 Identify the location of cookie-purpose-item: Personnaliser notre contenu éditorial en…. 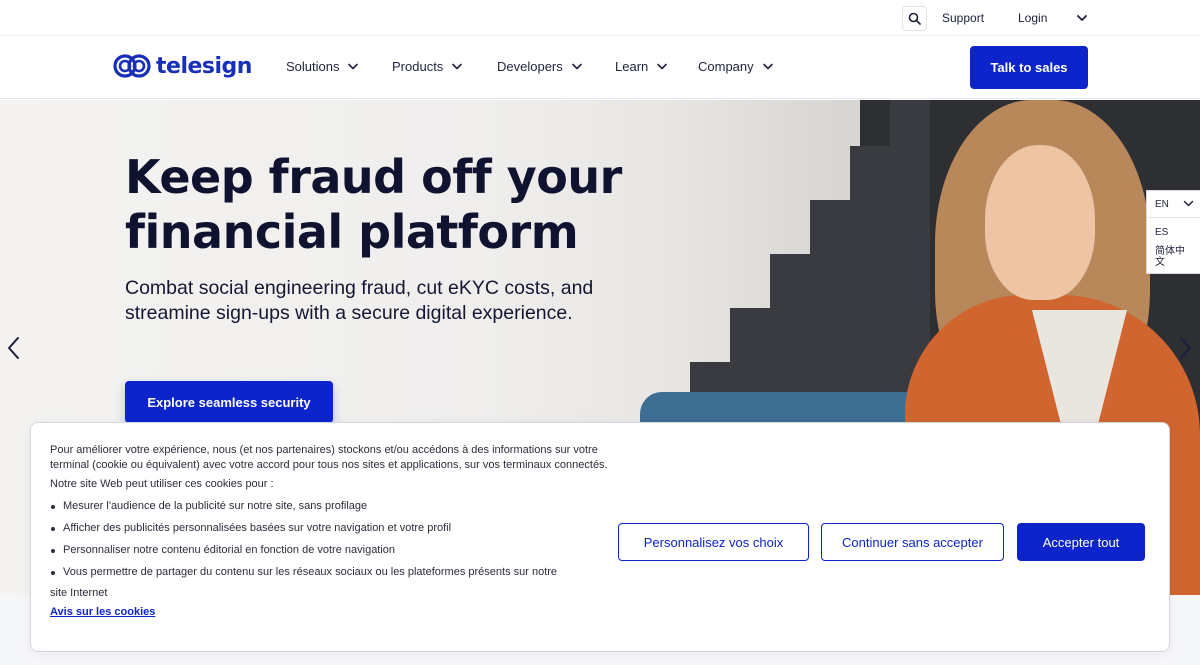
(330, 550).